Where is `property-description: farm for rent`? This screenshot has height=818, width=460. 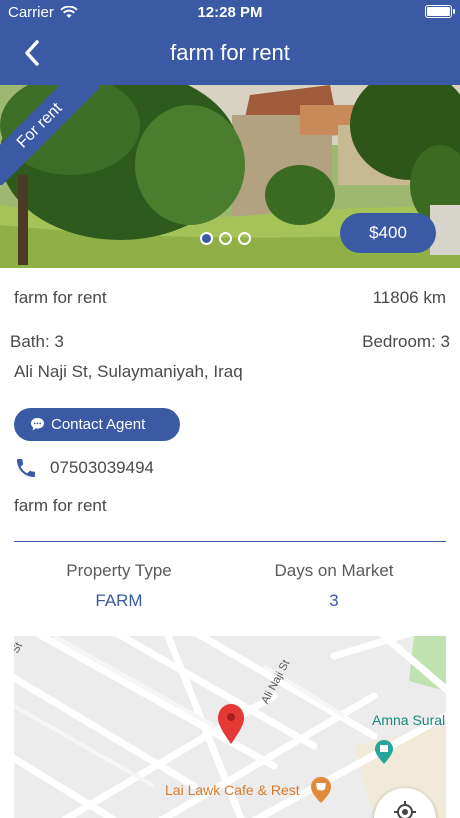 property-description: farm for rent is located at coordinates (60, 505).